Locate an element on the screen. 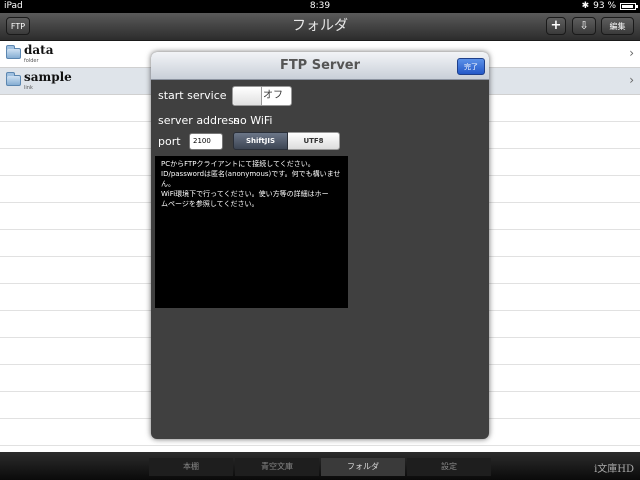 The height and width of the screenshot is (480, 640). info-line: ムページを参照してください。 is located at coordinates (210, 204).